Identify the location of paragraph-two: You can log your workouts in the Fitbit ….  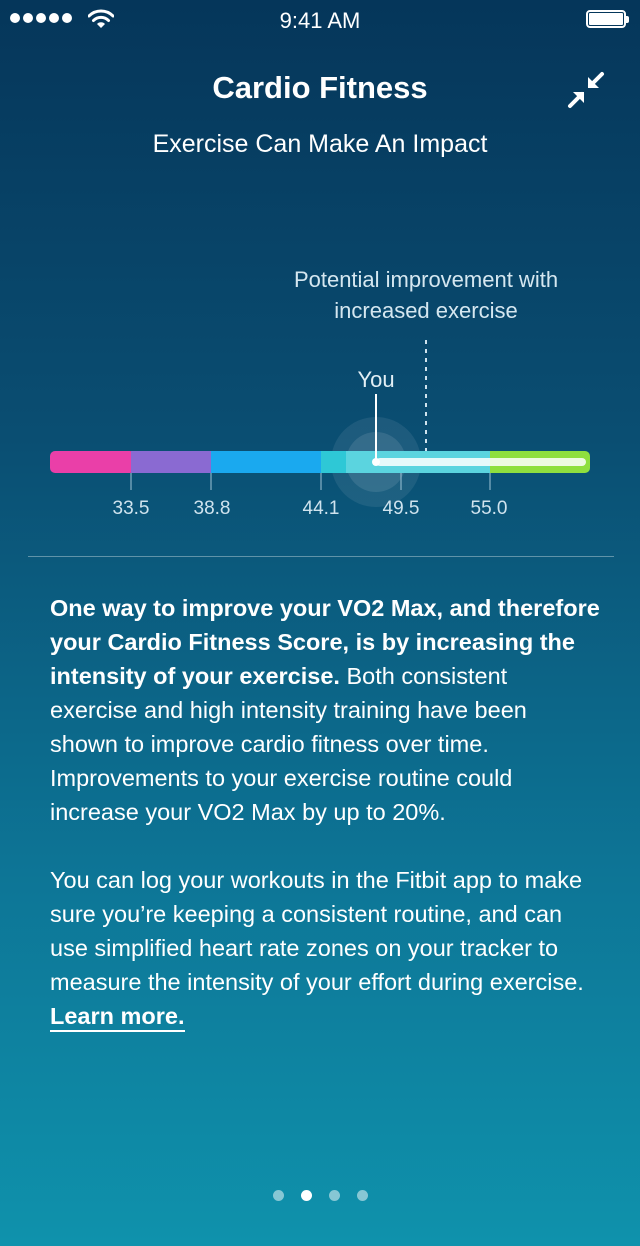
(317, 931).